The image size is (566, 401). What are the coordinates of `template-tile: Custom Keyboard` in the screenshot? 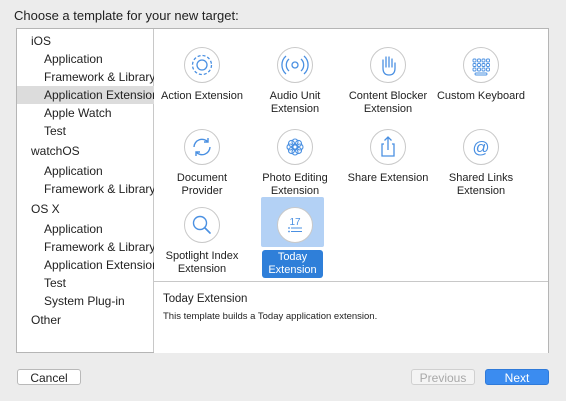 It's located at (481, 77).